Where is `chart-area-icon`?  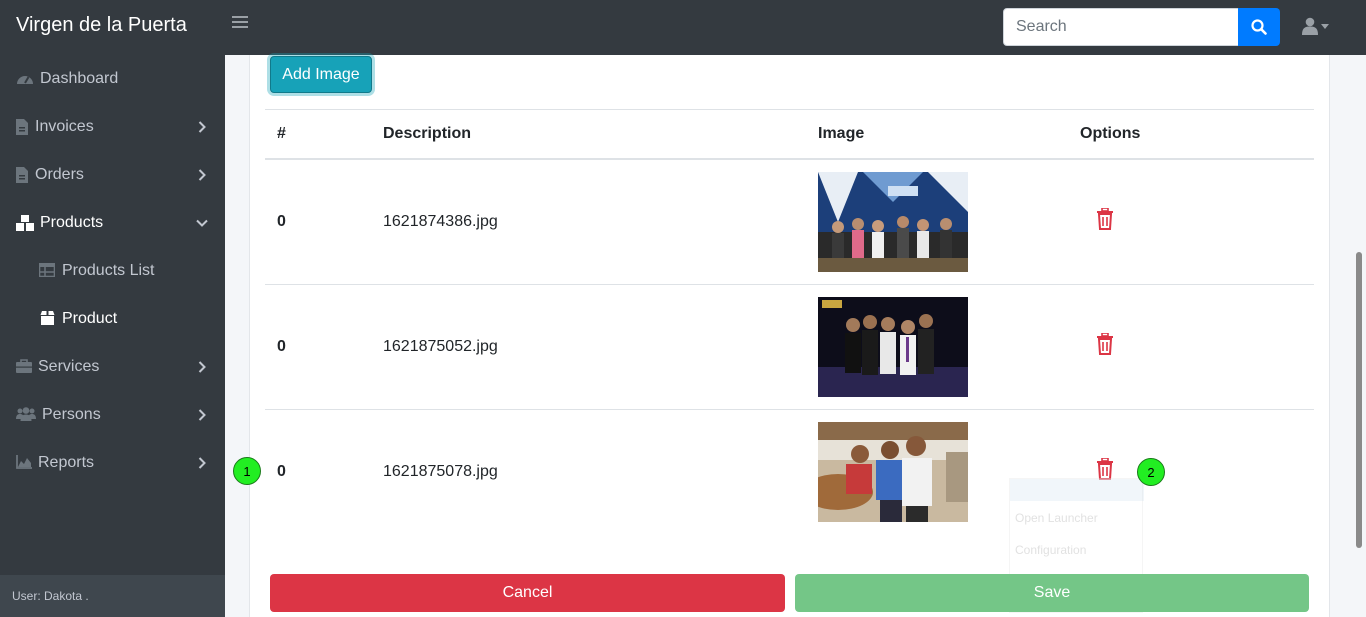
chart-area-icon is located at coordinates (24, 462).